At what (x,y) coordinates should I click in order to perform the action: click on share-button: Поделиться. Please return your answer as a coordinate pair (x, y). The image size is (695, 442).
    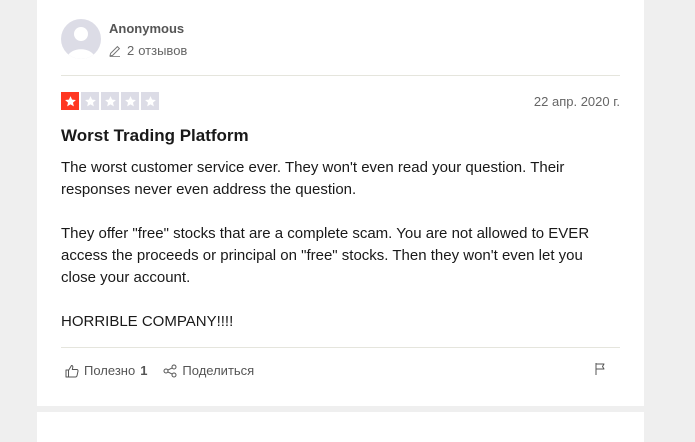
    Looking at the image, I should click on (208, 370).